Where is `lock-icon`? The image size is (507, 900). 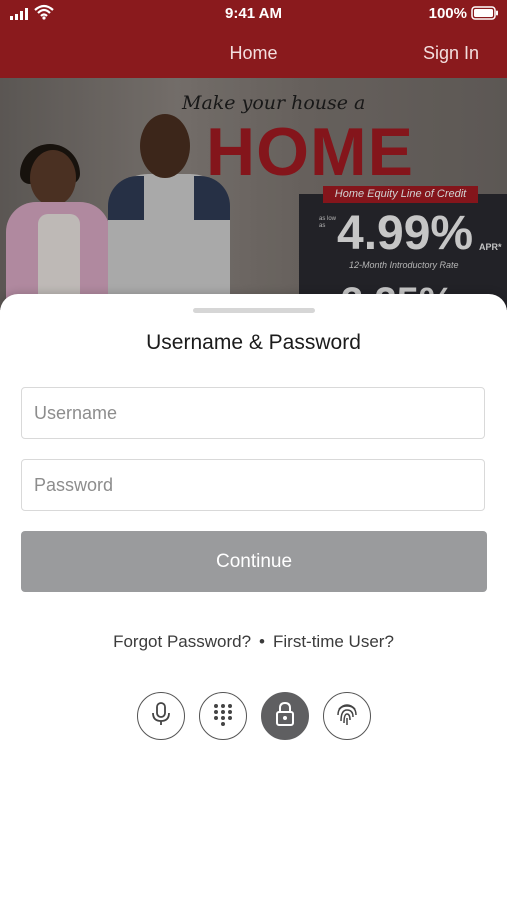 lock-icon is located at coordinates (285, 716).